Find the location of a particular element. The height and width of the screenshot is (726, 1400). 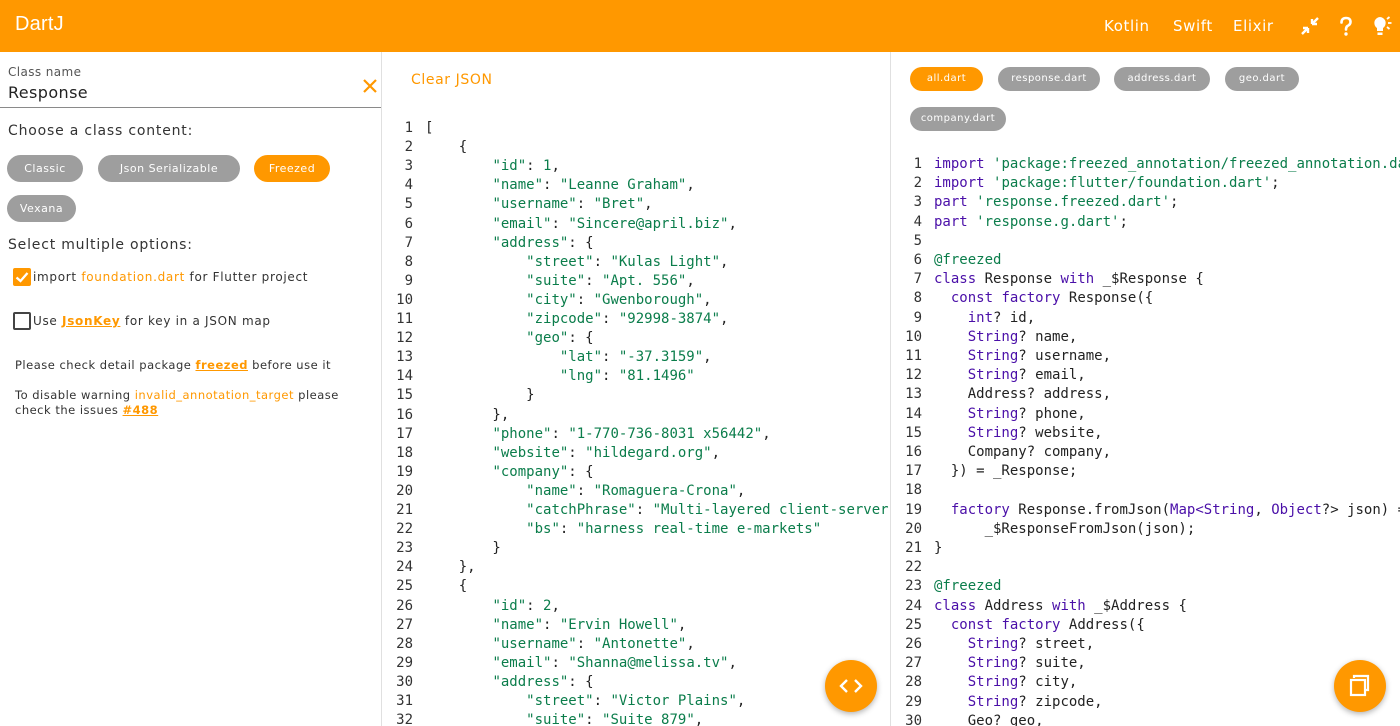

json-line-text: [ is located at coordinates (429, 128).